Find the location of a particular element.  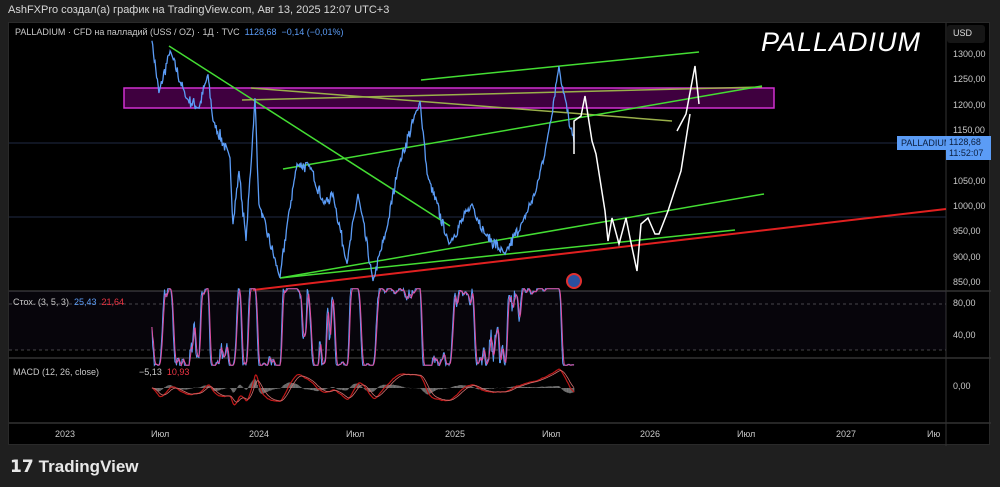

price-axis-label: 1000,00 is located at coordinates (969, 206).